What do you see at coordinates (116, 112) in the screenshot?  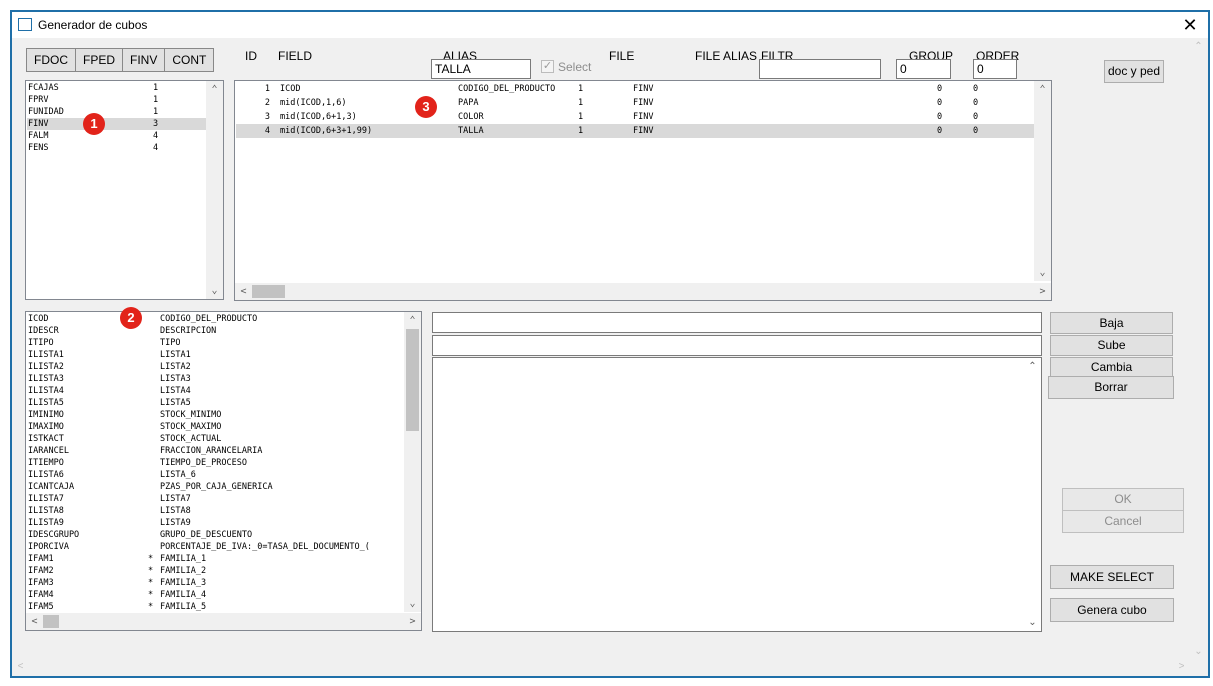 I see `list-item: FUNIDAD 1` at bounding box center [116, 112].